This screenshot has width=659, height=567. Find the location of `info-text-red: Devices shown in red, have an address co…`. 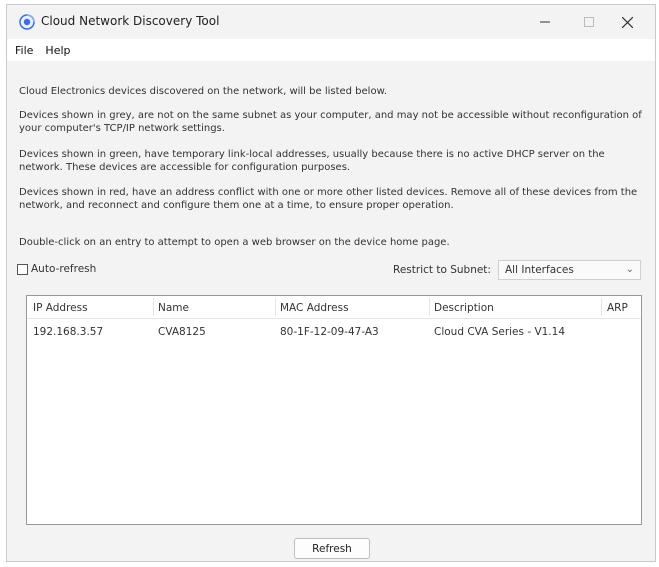

info-text-red: Devices shown in red, have an address co… is located at coordinates (328, 199).